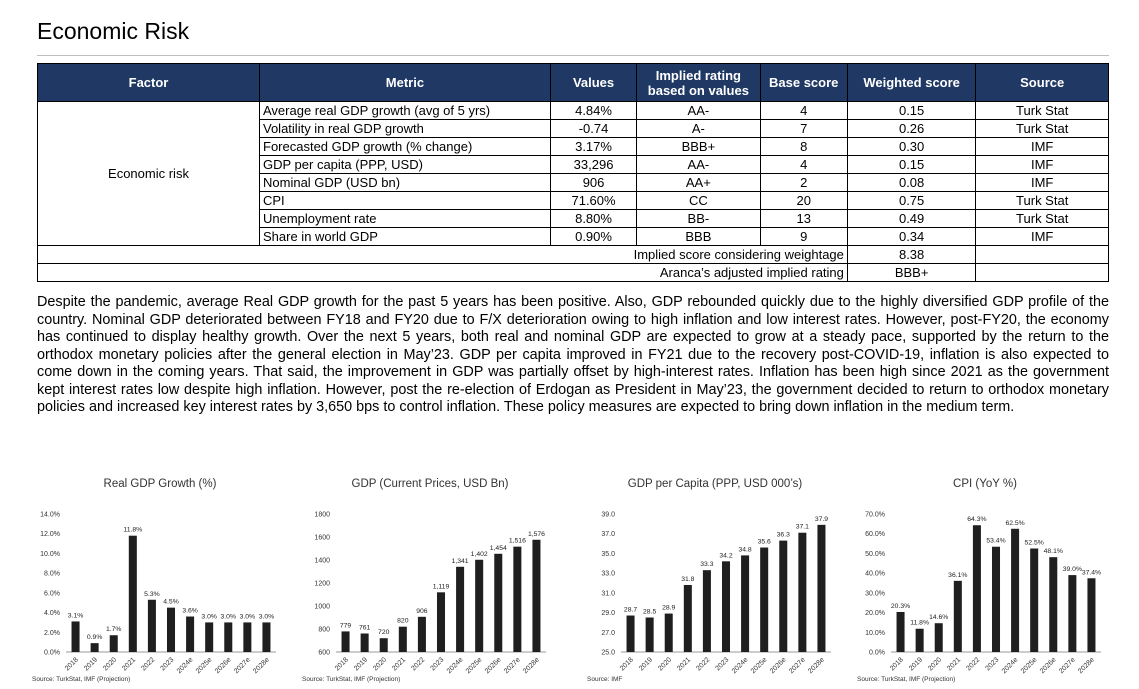 The image size is (1139, 689). What do you see at coordinates (190, 611) in the screenshot?
I see `data-label: 3.6%` at bounding box center [190, 611].